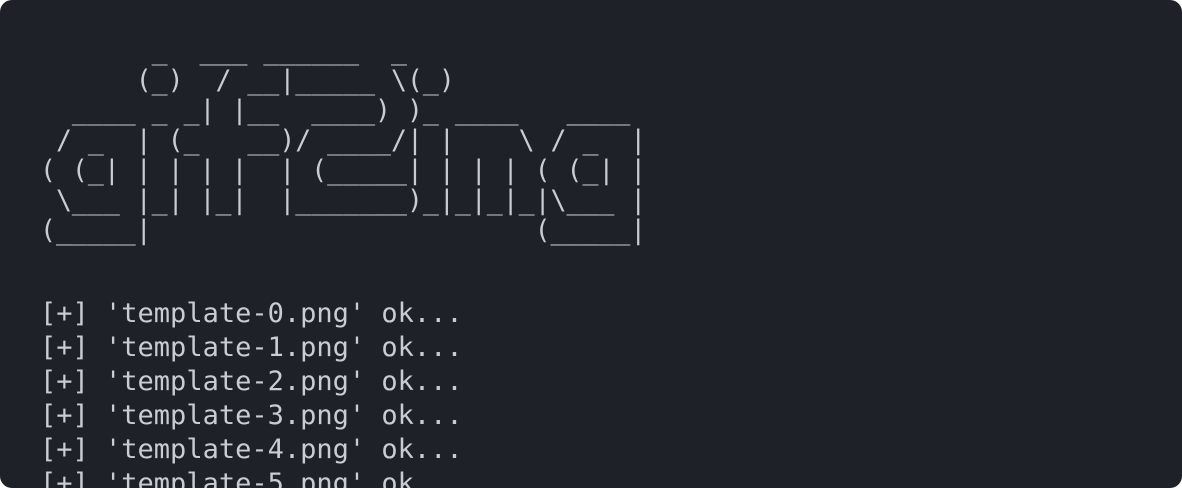 Image resolution: width=1182 pixels, height=488 pixels. I want to click on banner-line: ____ _ _| |__ ____) )_ ____ ____, so click(335, 110).